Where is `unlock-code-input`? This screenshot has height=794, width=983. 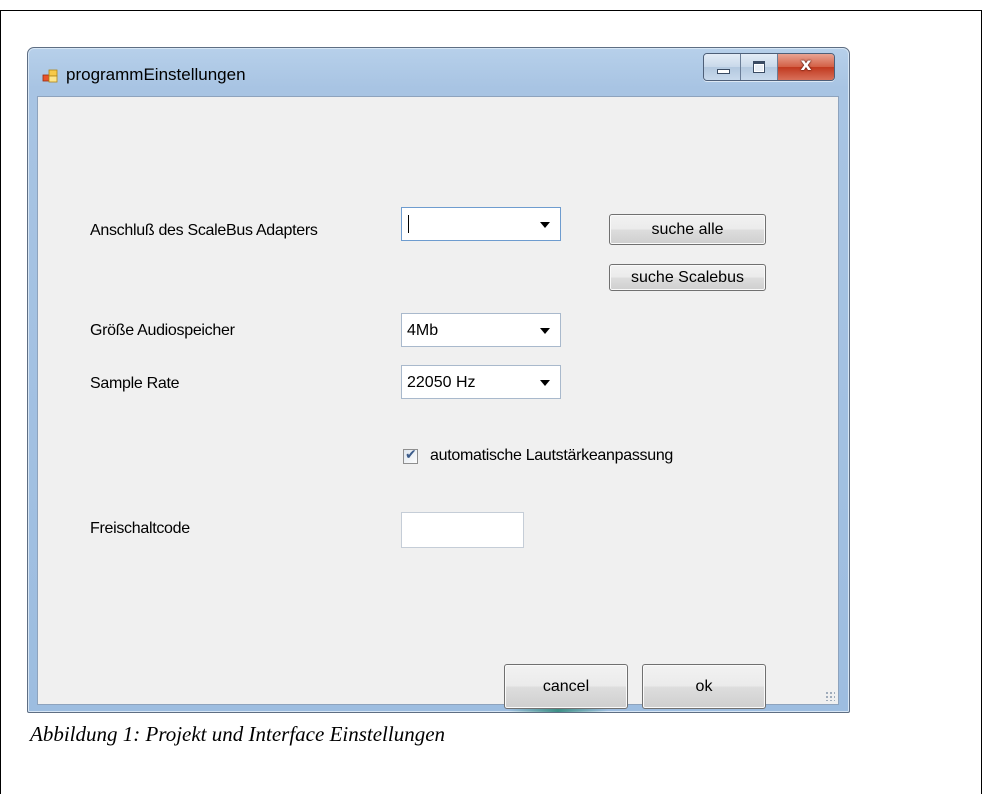 unlock-code-input is located at coordinates (462, 530).